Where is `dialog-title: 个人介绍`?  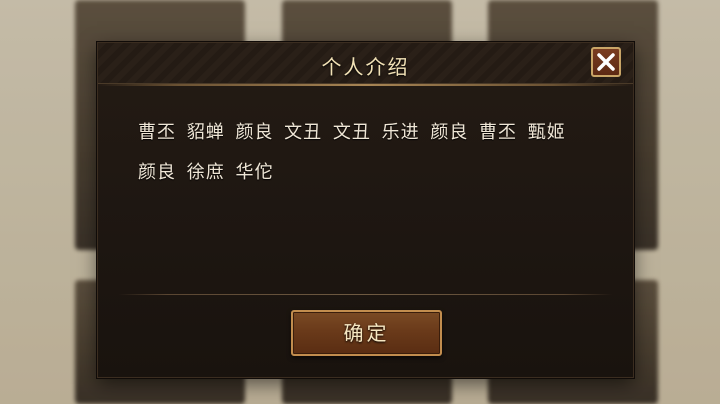 dialog-title: 个人介绍 is located at coordinates (365, 67).